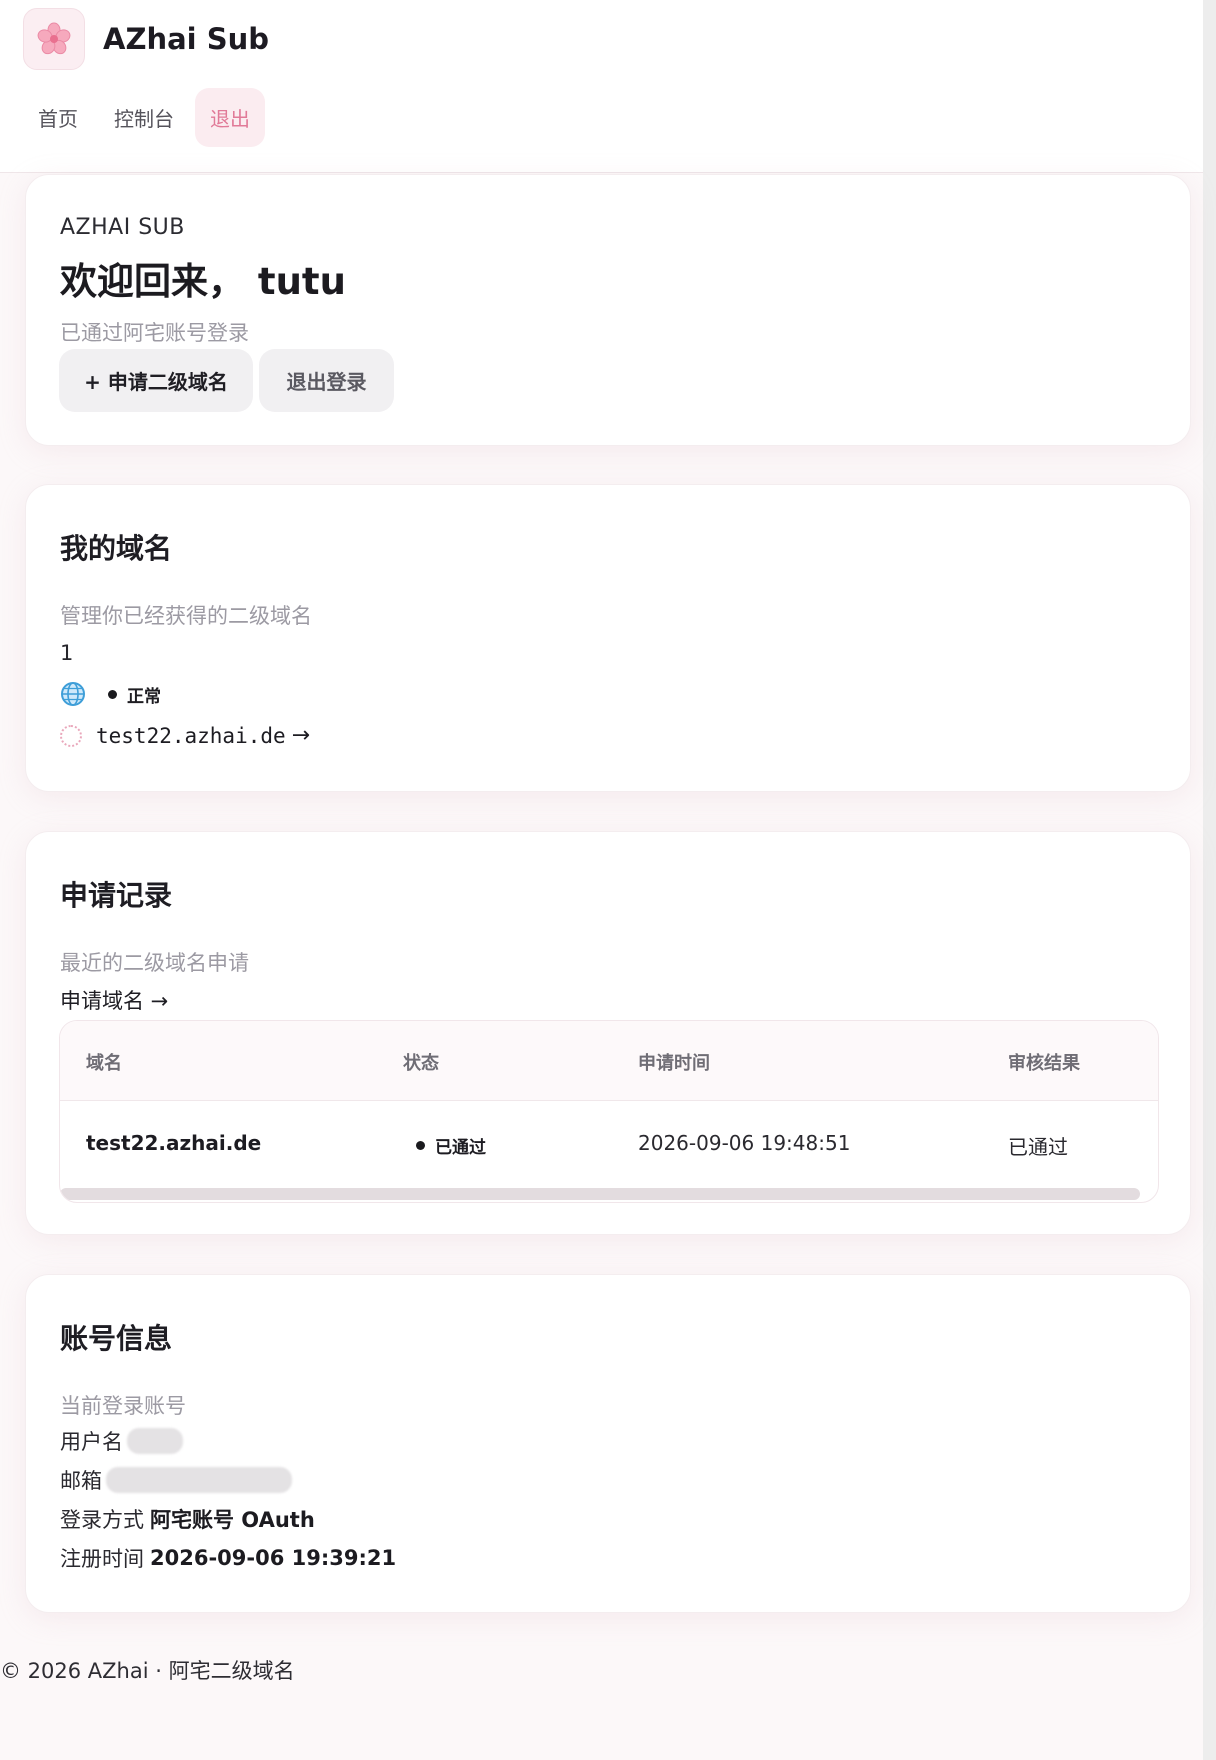 Image resolution: width=1216 pixels, height=1760 pixels. I want to click on cell-status: 已通过, so click(451, 1145).